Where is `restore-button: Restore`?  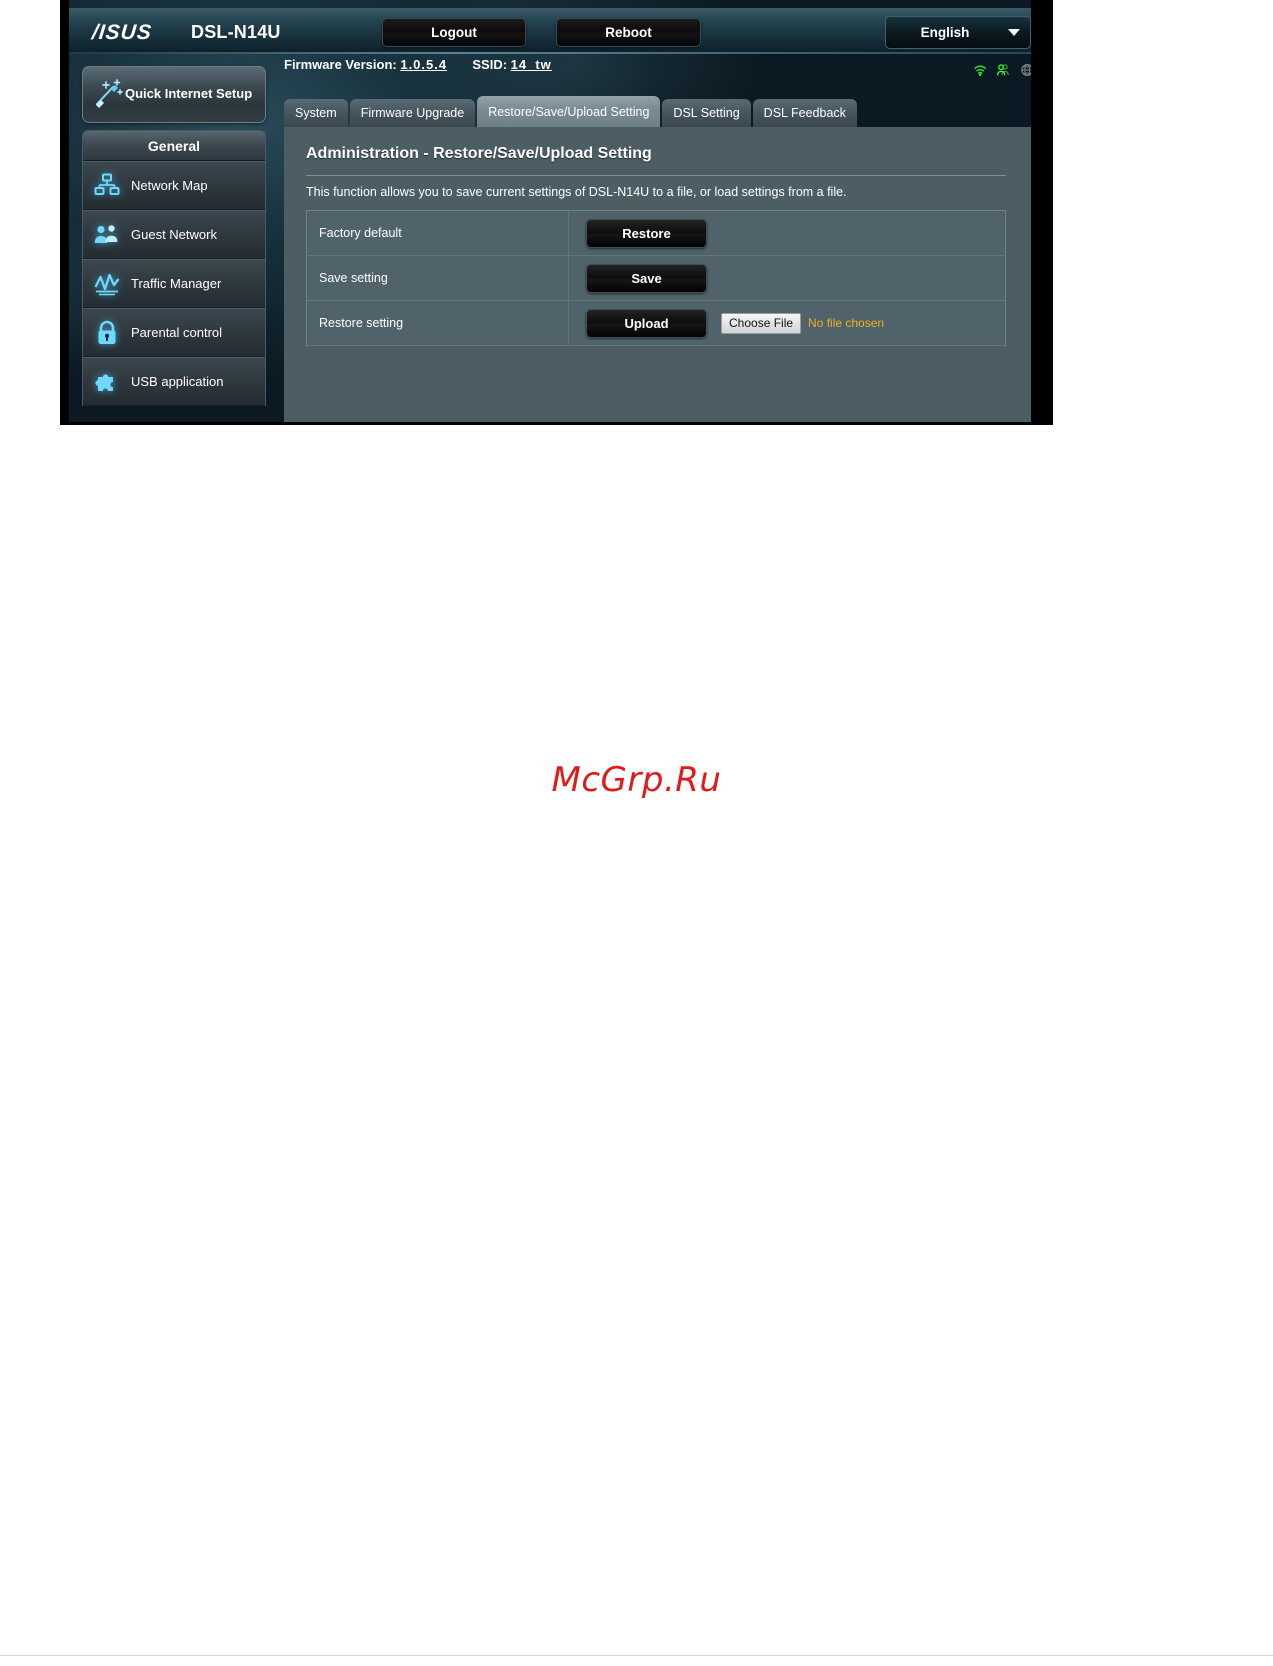 restore-button: Restore is located at coordinates (646, 233).